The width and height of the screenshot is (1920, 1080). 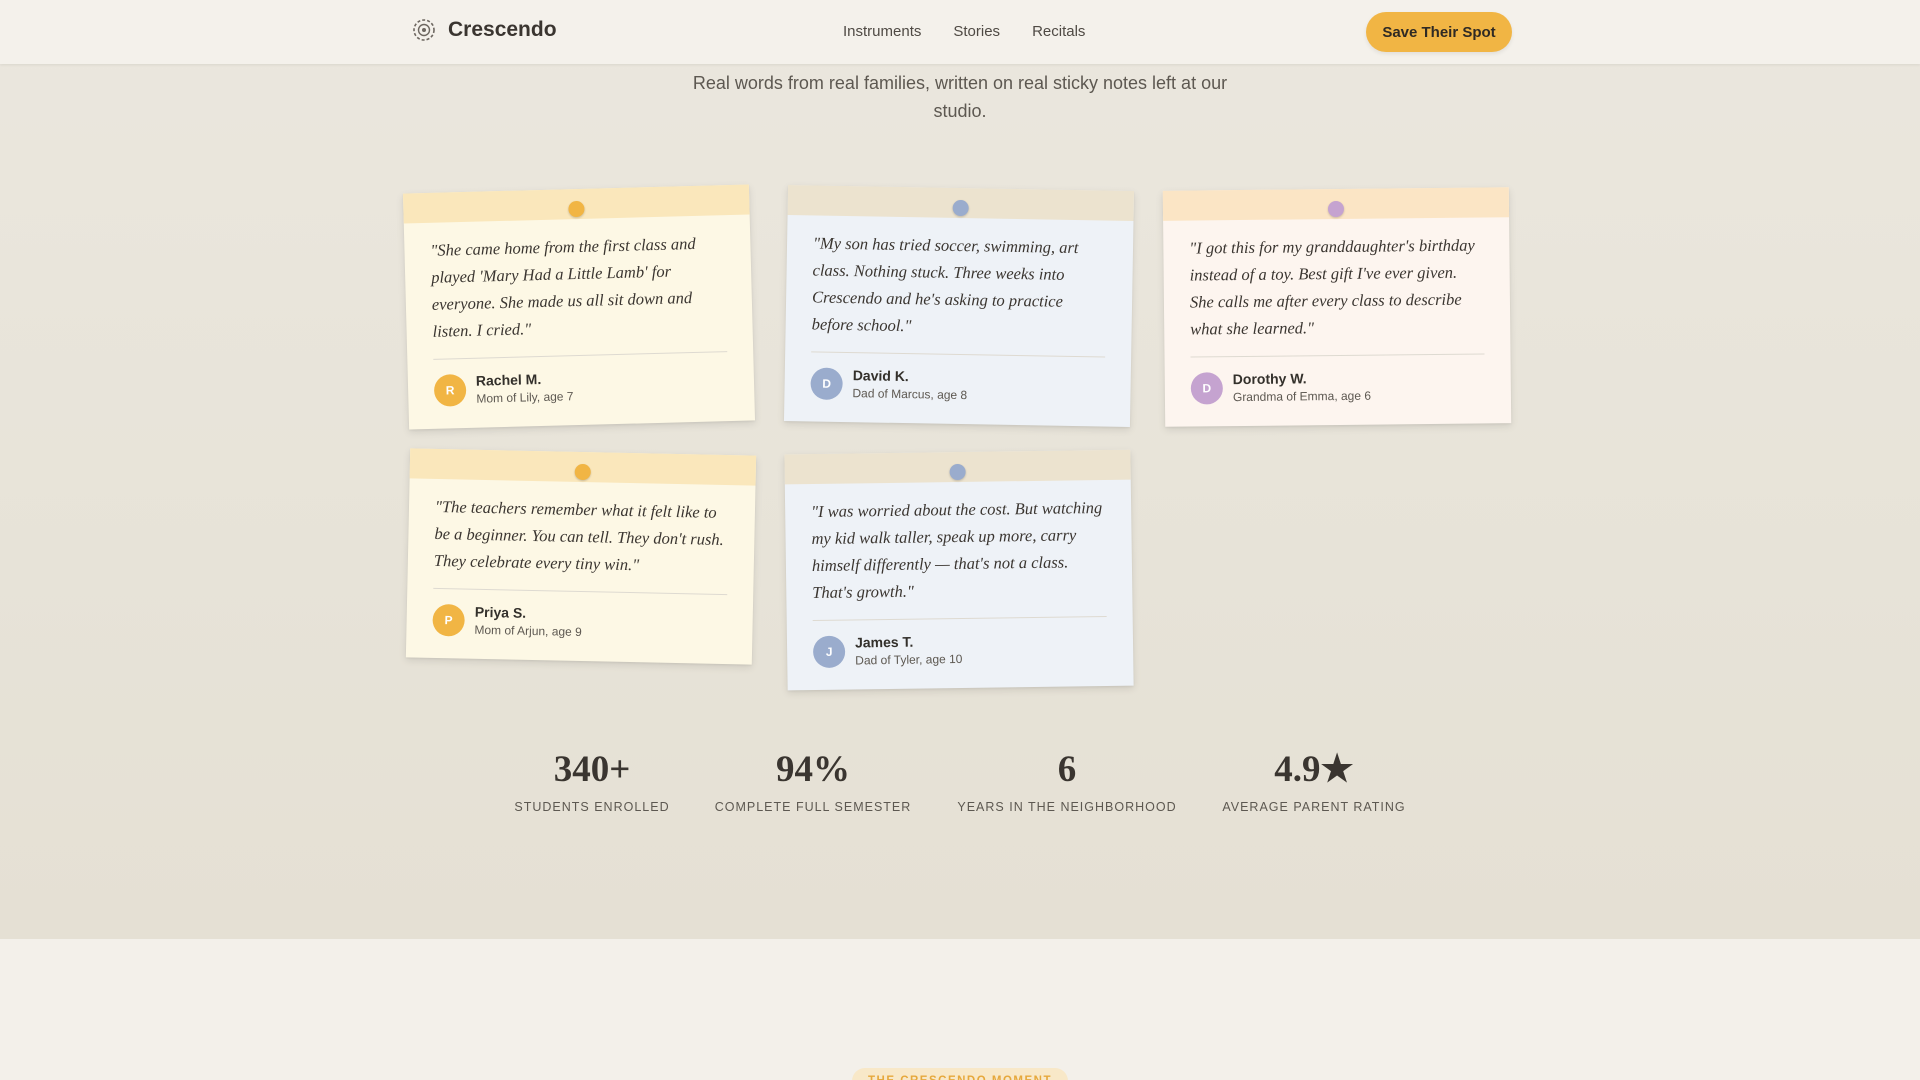 I want to click on nav-link-stories: Stories, so click(x=976, y=31).